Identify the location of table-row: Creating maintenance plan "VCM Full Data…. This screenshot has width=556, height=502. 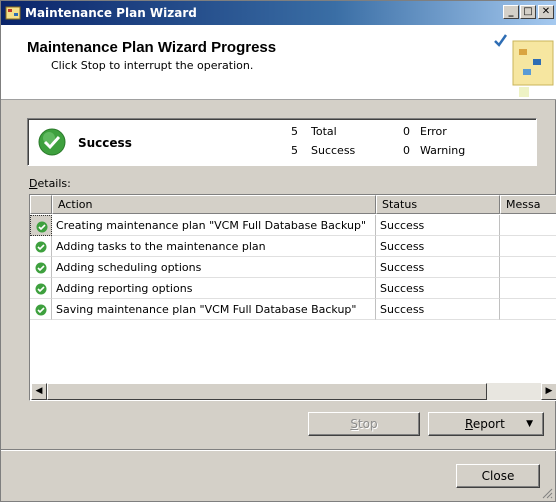
(293, 225).